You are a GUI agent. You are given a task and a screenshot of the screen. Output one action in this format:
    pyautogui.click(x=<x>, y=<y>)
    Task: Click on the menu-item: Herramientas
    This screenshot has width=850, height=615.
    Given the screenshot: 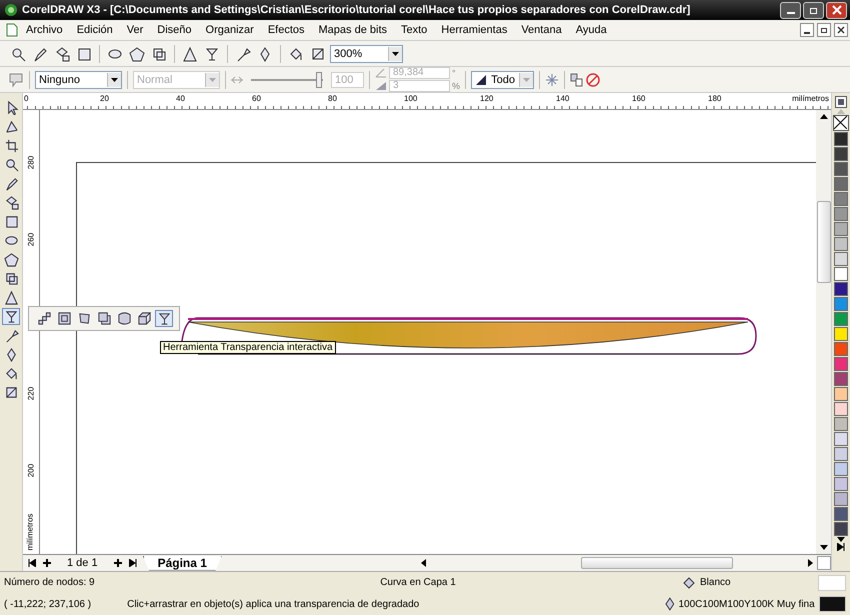 What is the action you would take?
    pyautogui.click(x=474, y=30)
    